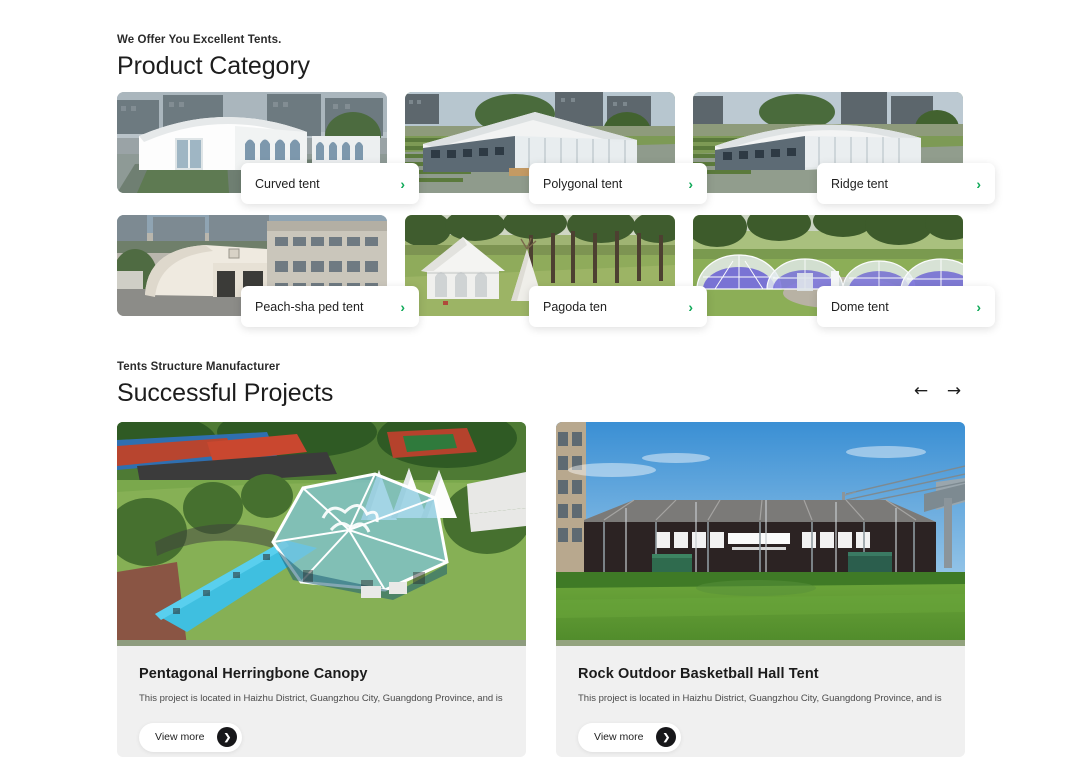 This screenshot has height=777, width=1081. Describe the element at coordinates (198, 367) in the screenshot. I see `projects-eyebrow: Tents Structure Manufacturer` at that location.